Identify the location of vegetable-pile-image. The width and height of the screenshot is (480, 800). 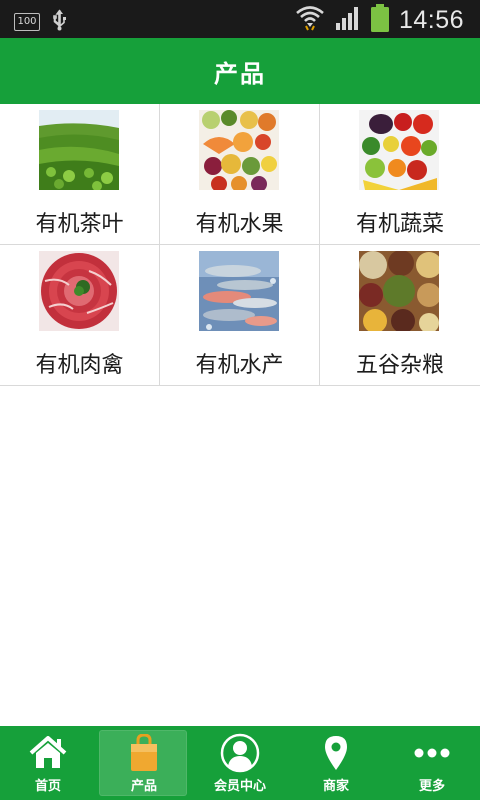
(399, 150).